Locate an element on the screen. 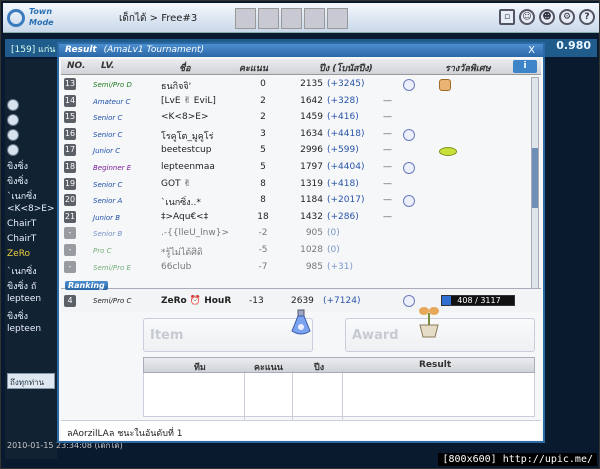 The width and height of the screenshot is (600, 469). player-exp: 1459 is located at coordinates (311, 117).